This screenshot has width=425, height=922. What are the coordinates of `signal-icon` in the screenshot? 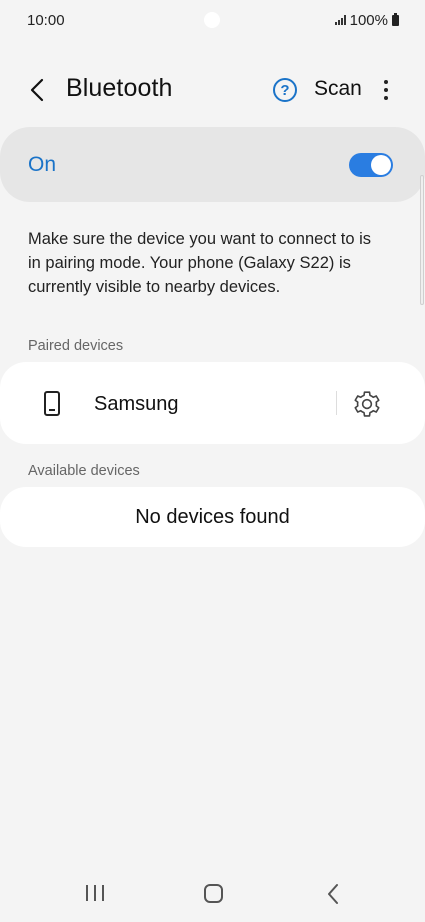 It's located at (340, 20).